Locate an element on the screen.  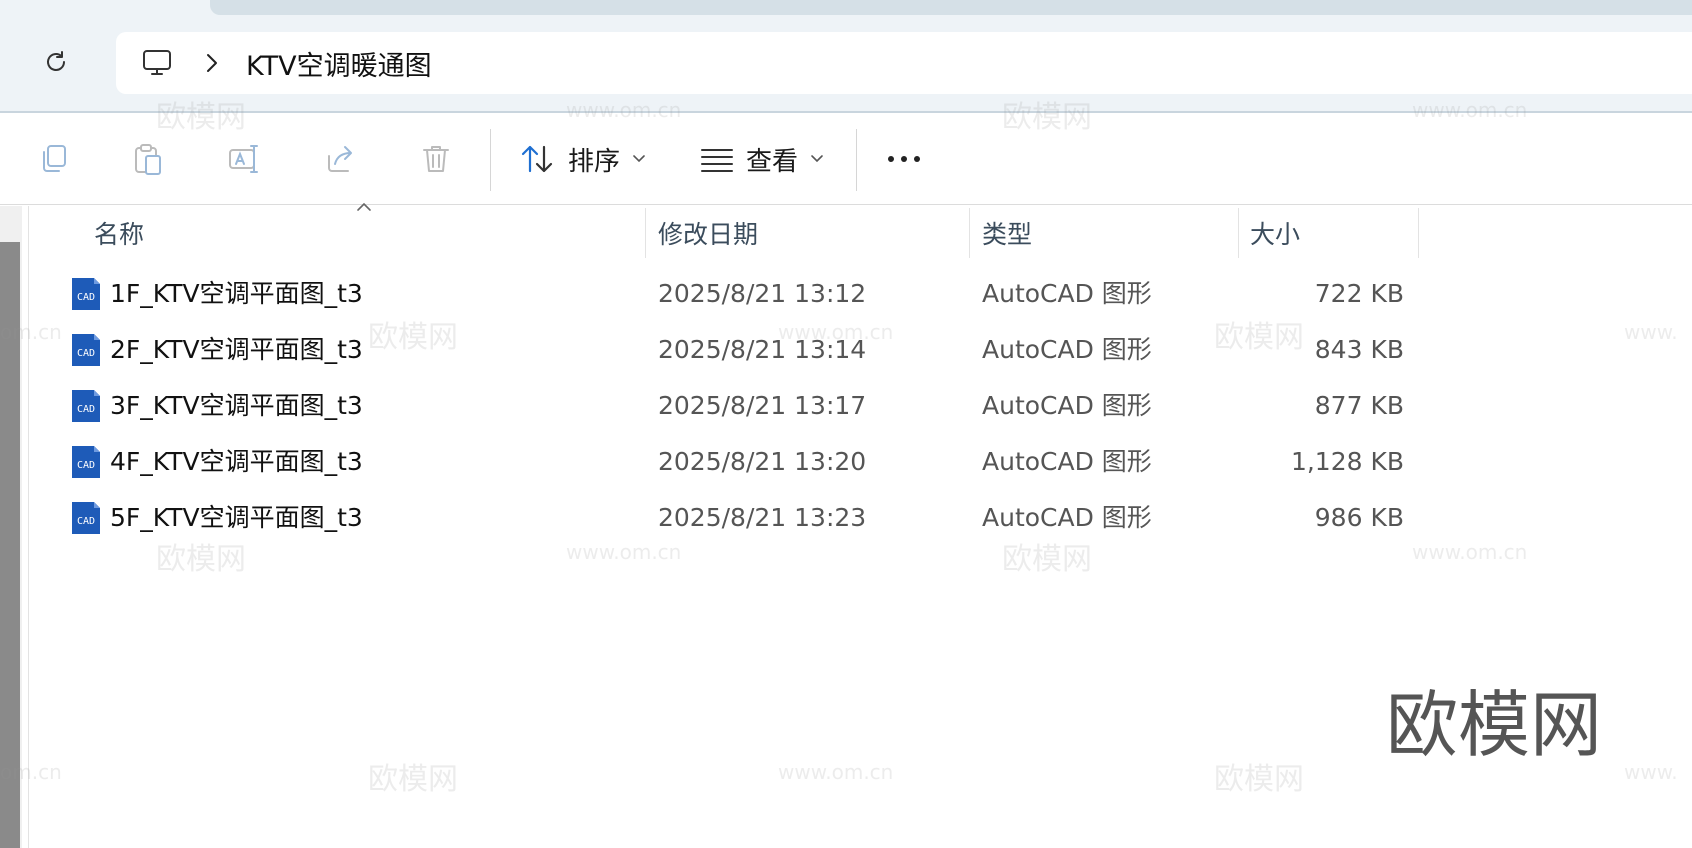
refresh-icon is located at coordinates (56, 61).